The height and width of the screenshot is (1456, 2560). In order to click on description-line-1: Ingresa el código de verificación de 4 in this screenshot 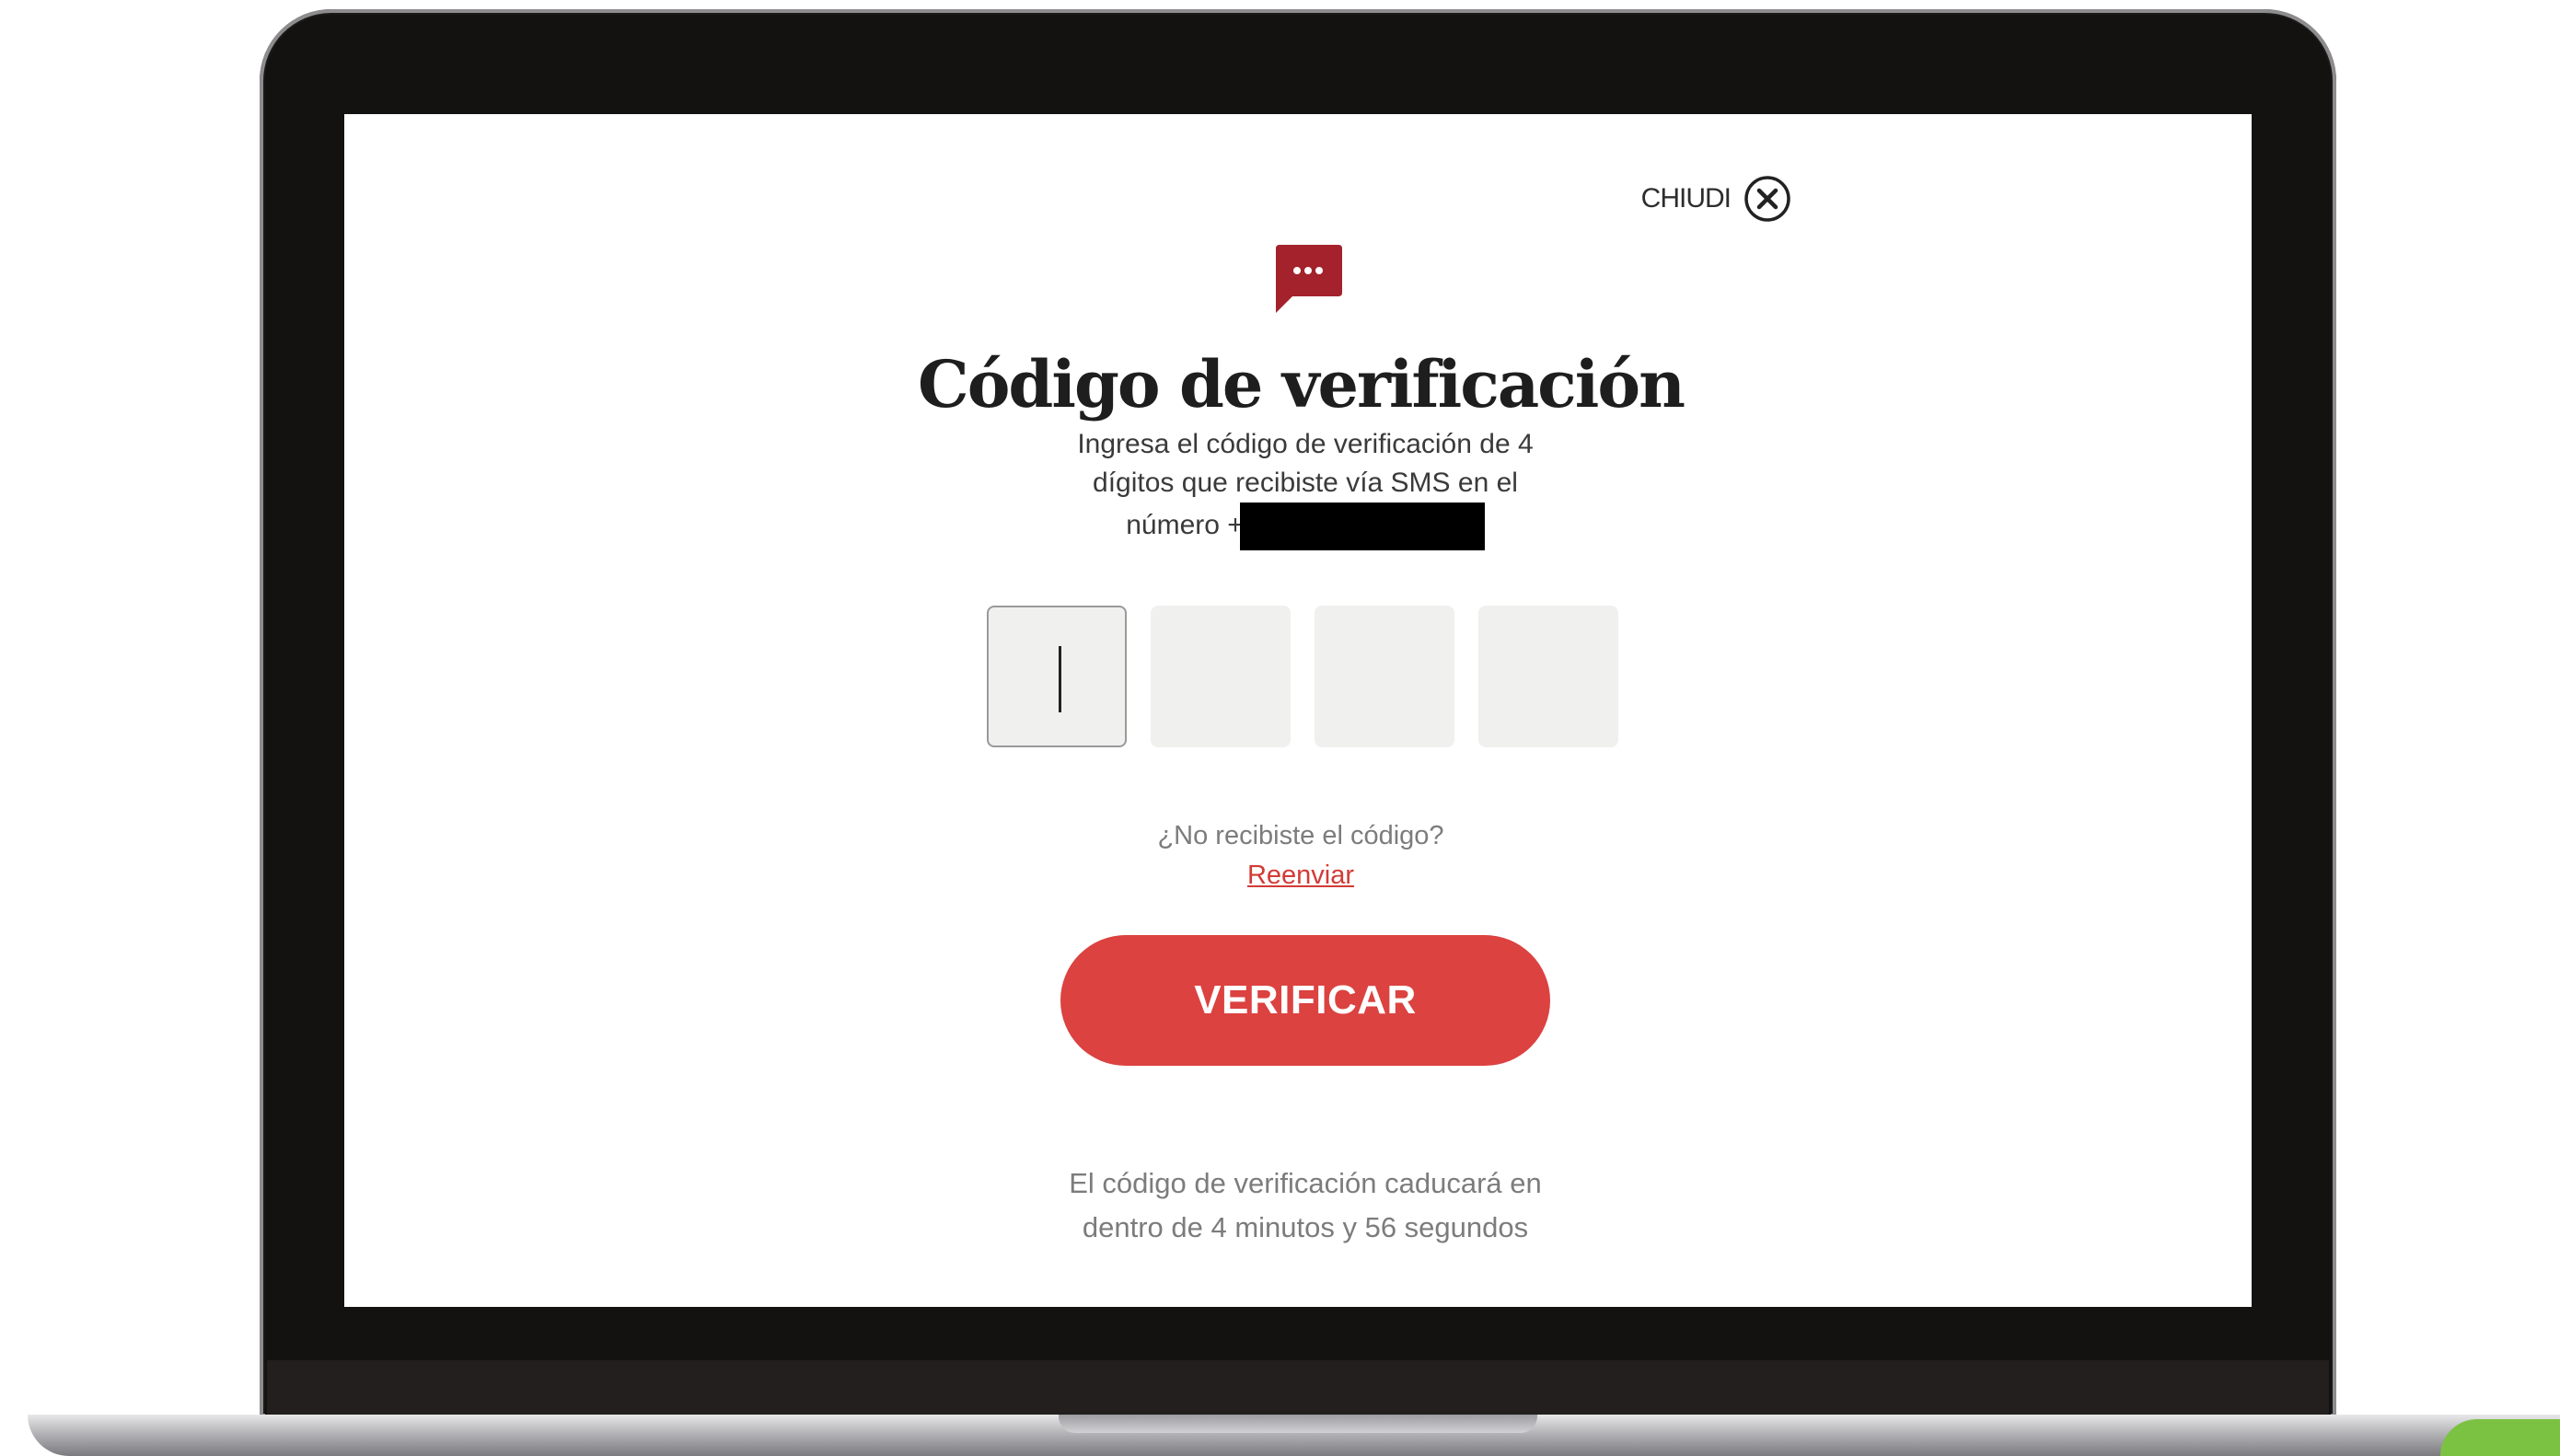, I will do `click(1306, 444)`.